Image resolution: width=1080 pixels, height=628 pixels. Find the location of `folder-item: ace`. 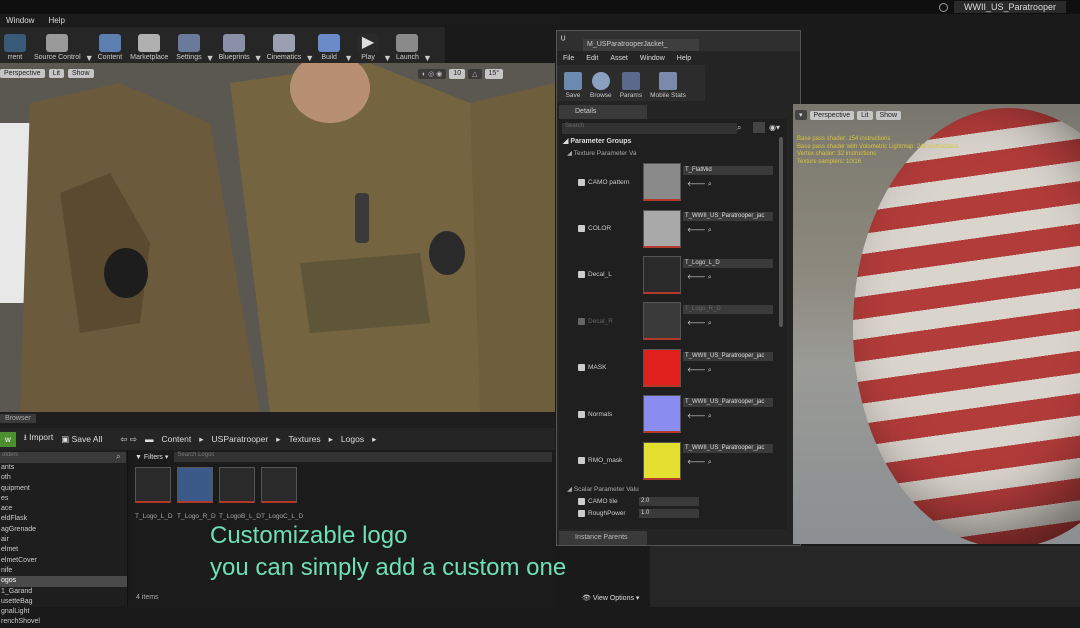

folder-item: ace is located at coordinates (63, 509).